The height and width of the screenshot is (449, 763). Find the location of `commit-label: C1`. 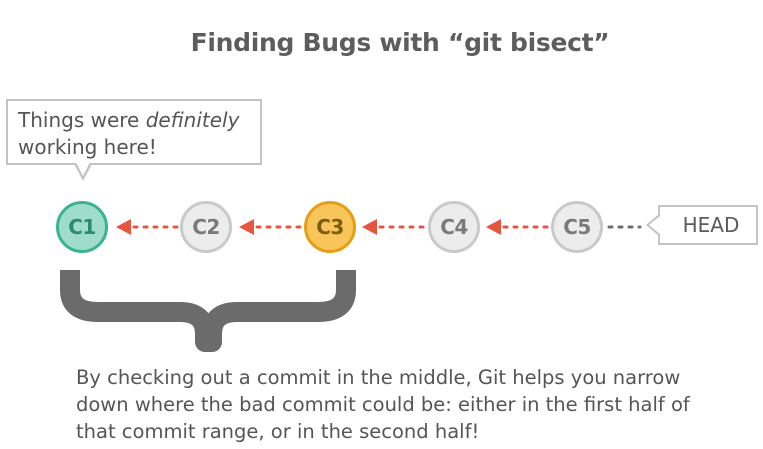

commit-label: C1 is located at coordinates (82, 227).